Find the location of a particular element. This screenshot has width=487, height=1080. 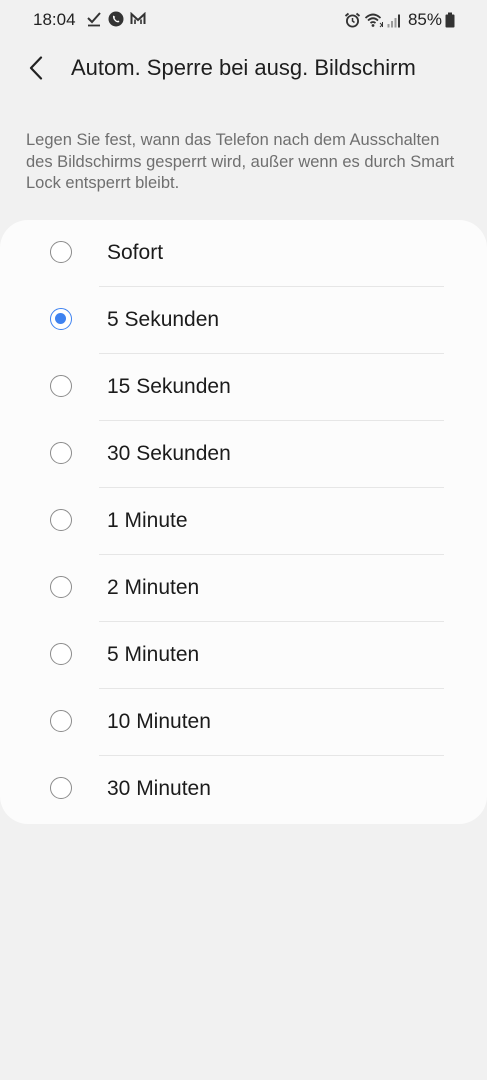

option-1-minute: 1 Minute is located at coordinates (243, 521).